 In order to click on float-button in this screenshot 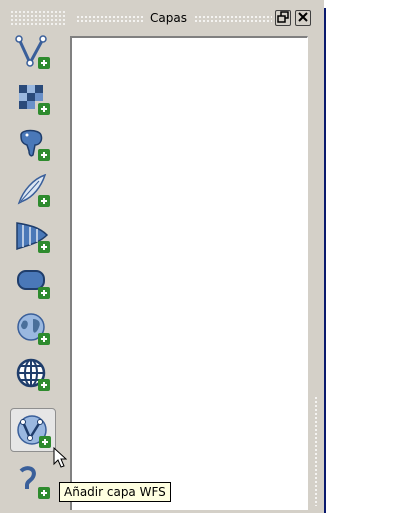, I will do `click(283, 18)`.